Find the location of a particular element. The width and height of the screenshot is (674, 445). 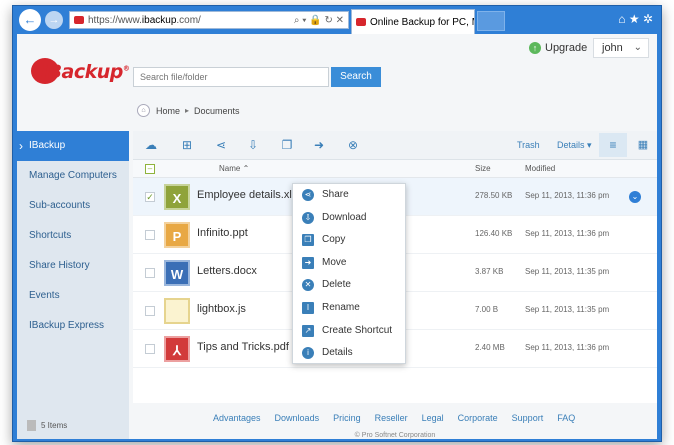

item-count-label: 5 Items is located at coordinates (54, 425).